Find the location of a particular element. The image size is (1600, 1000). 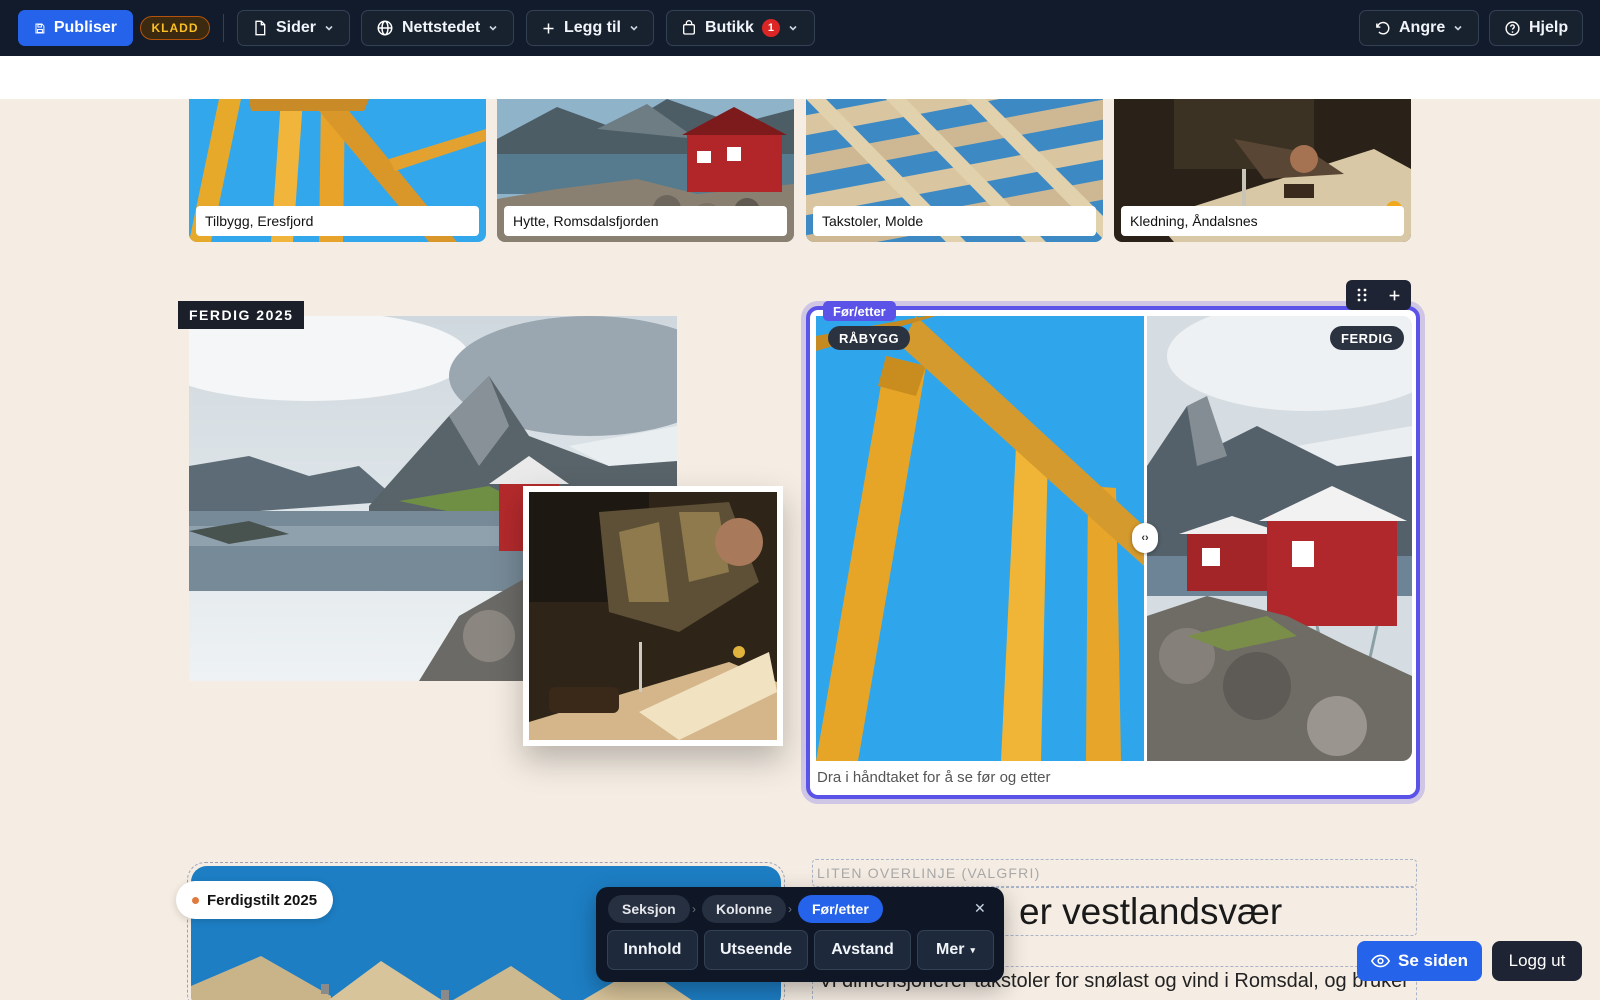

spacing-tab-button: Avstand is located at coordinates (862, 950).